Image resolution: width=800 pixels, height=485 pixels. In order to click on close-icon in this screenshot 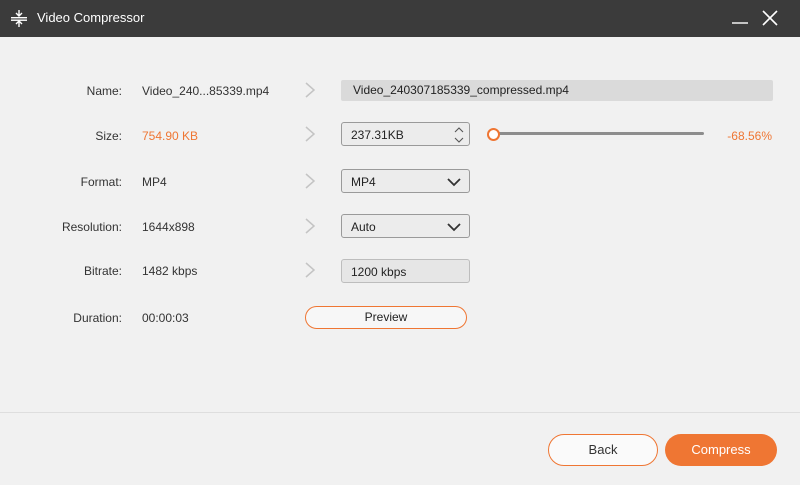, I will do `click(770, 18)`.